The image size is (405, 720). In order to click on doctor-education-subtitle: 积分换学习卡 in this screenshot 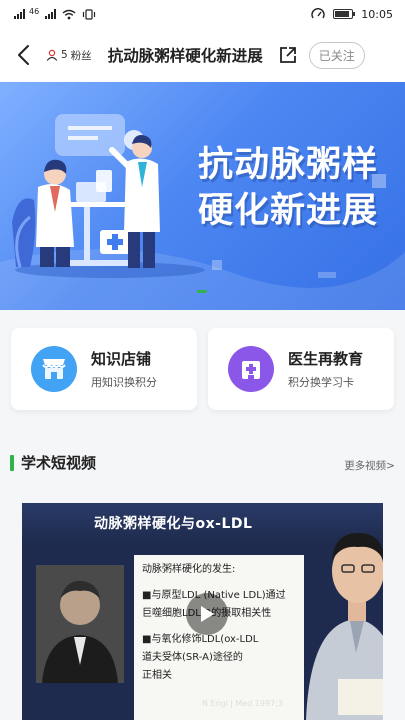, I will do `click(321, 382)`.